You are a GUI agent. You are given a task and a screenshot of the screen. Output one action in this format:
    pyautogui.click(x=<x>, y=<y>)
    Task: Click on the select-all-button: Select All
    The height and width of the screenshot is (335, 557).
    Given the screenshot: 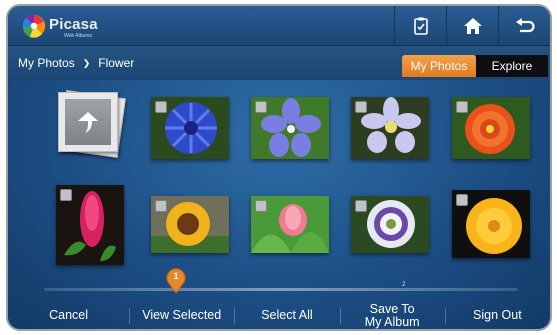 What is the action you would take?
    pyautogui.click(x=286, y=313)
    